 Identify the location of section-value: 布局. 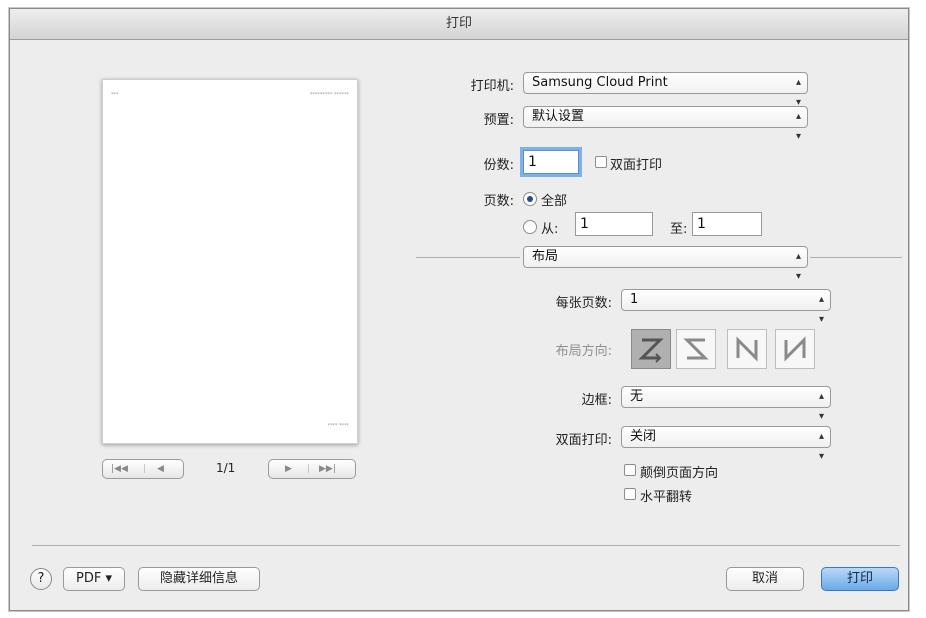
(545, 256).